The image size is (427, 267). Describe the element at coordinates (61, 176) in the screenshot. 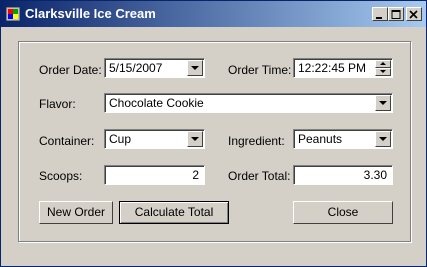

I see `scoops-label: Scoops:` at that location.